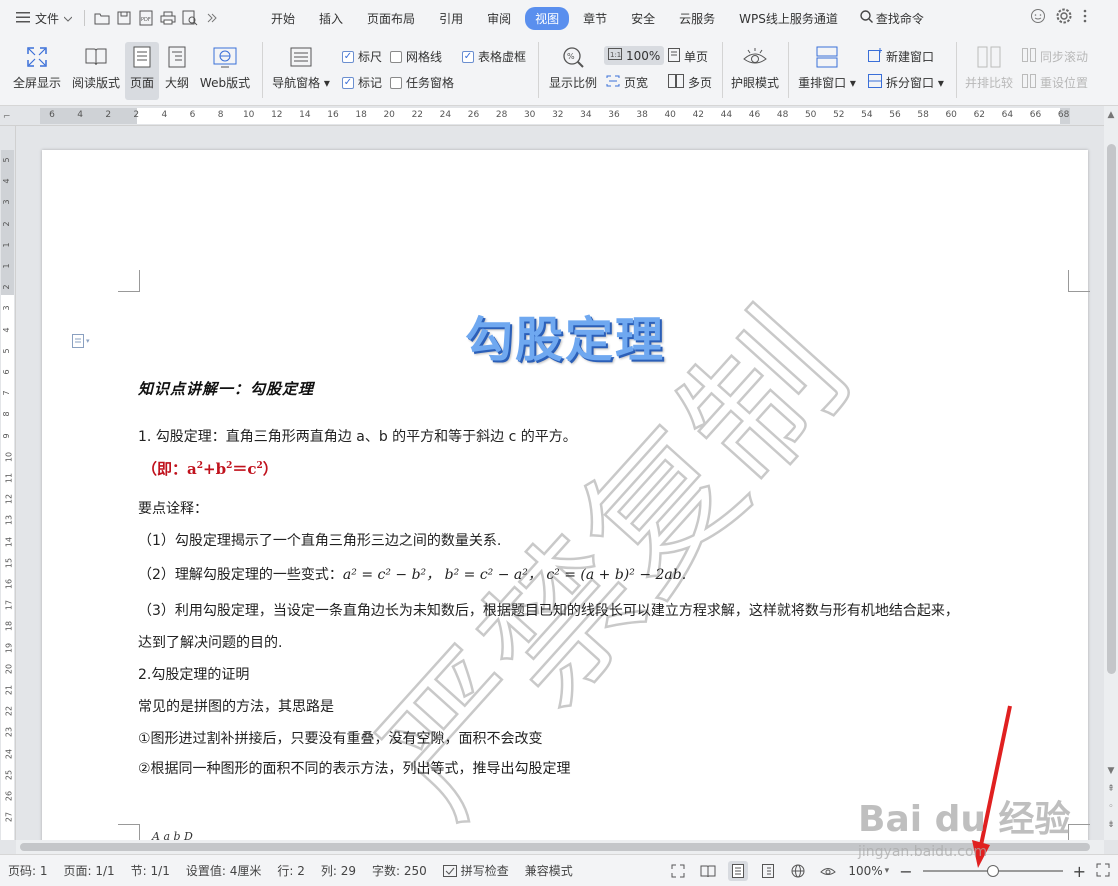  I want to click on single-page-button: 单页, so click(688, 56).